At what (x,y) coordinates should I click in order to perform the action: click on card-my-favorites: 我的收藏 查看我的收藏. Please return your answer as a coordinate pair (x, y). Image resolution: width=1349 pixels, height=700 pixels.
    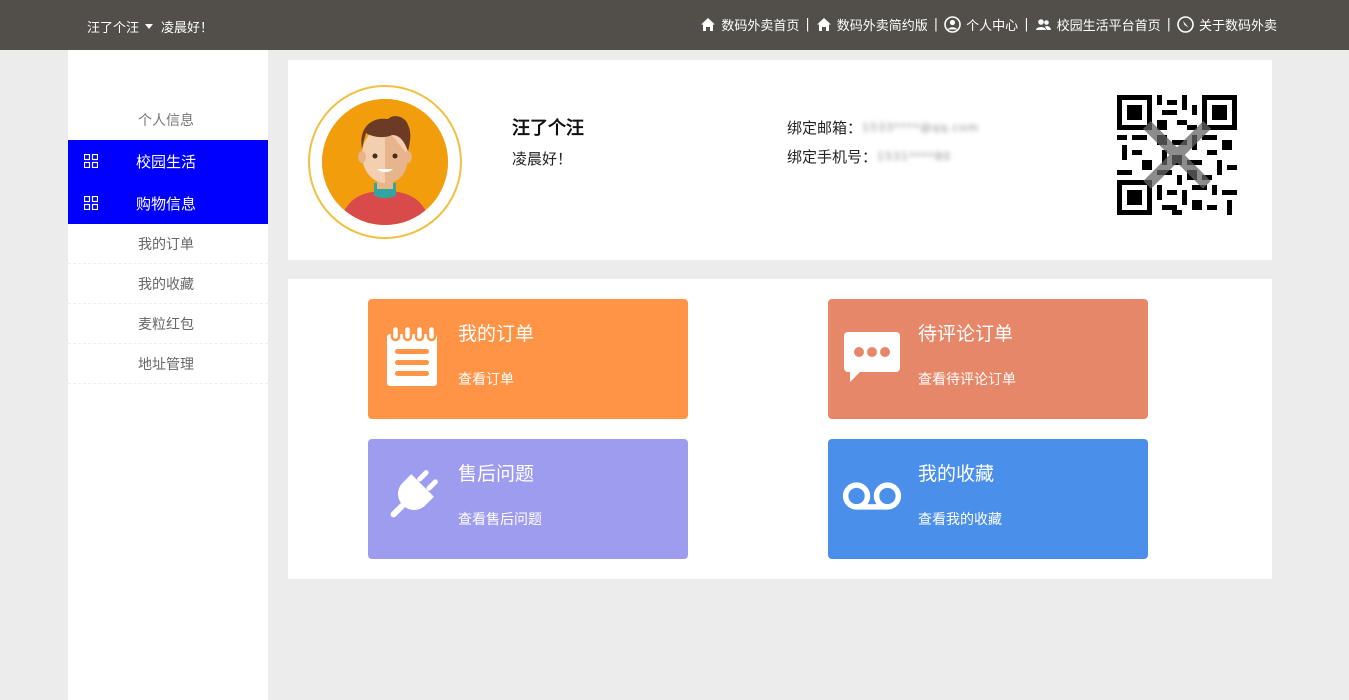
    Looking at the image, I should click on (988, 499).